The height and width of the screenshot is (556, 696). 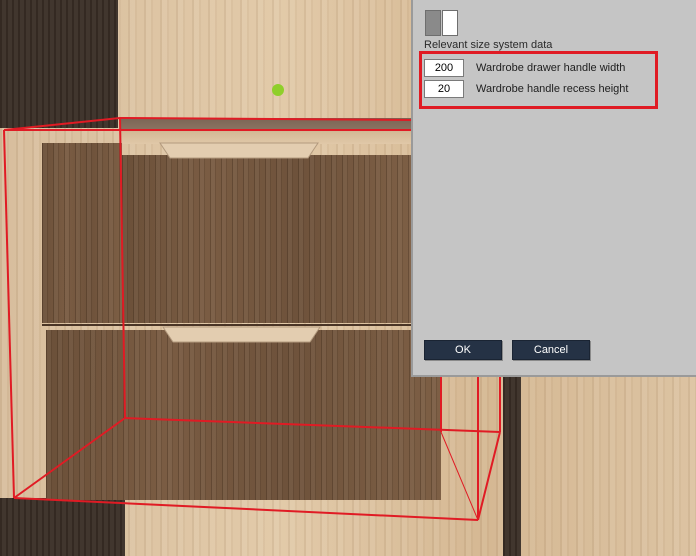 I want to click on section-label: Relevant size system data, so click(x=488, y=45).